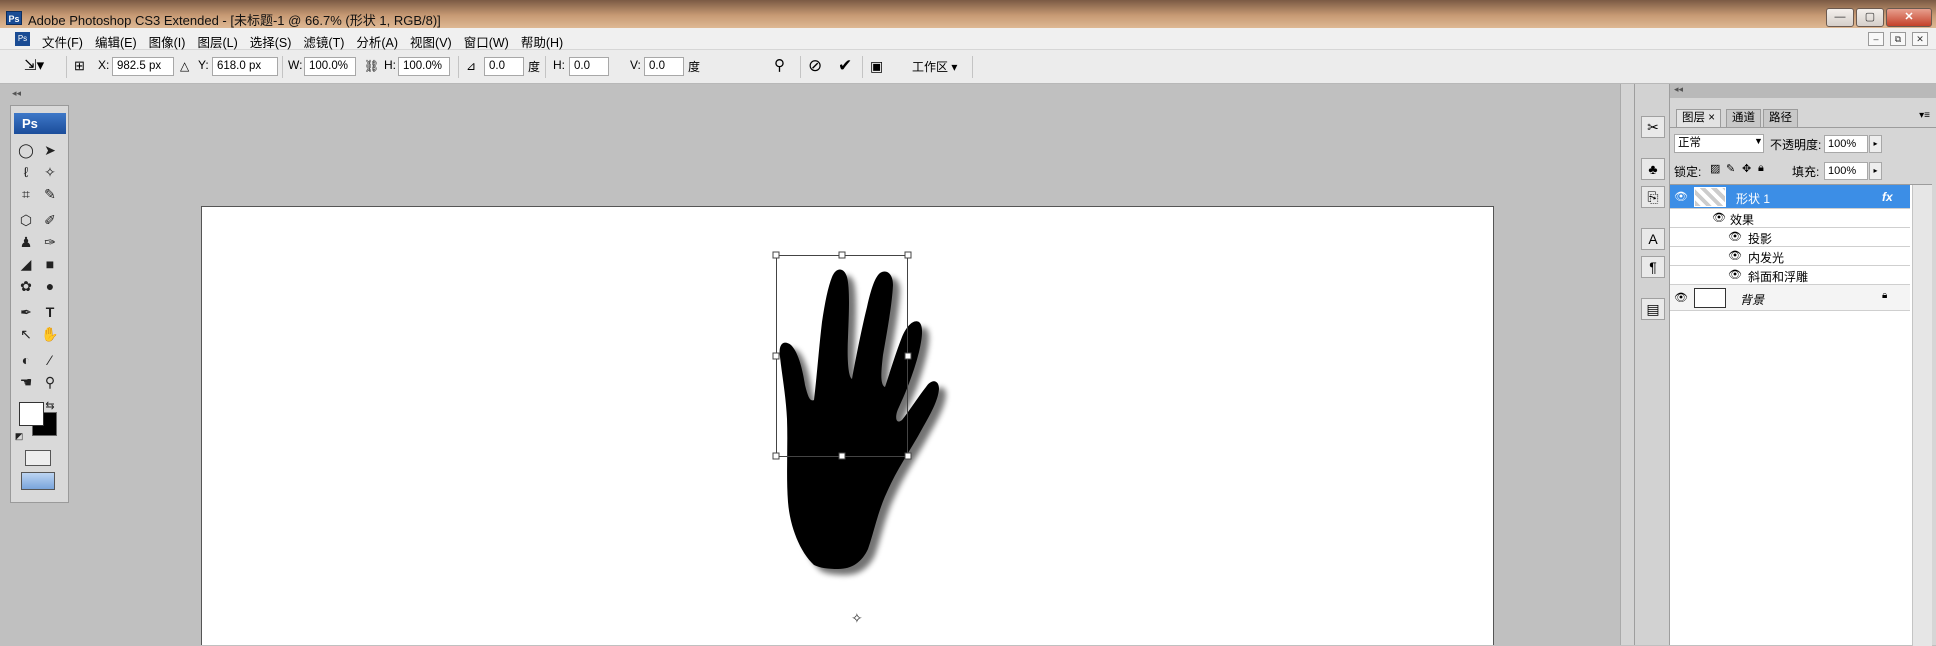 Image resolution: width=1936 pixels, height=646 pixels. Describe the element at coordinates (184, 66) in the screenshot. I see `relative-delta-icon: △` at that location.